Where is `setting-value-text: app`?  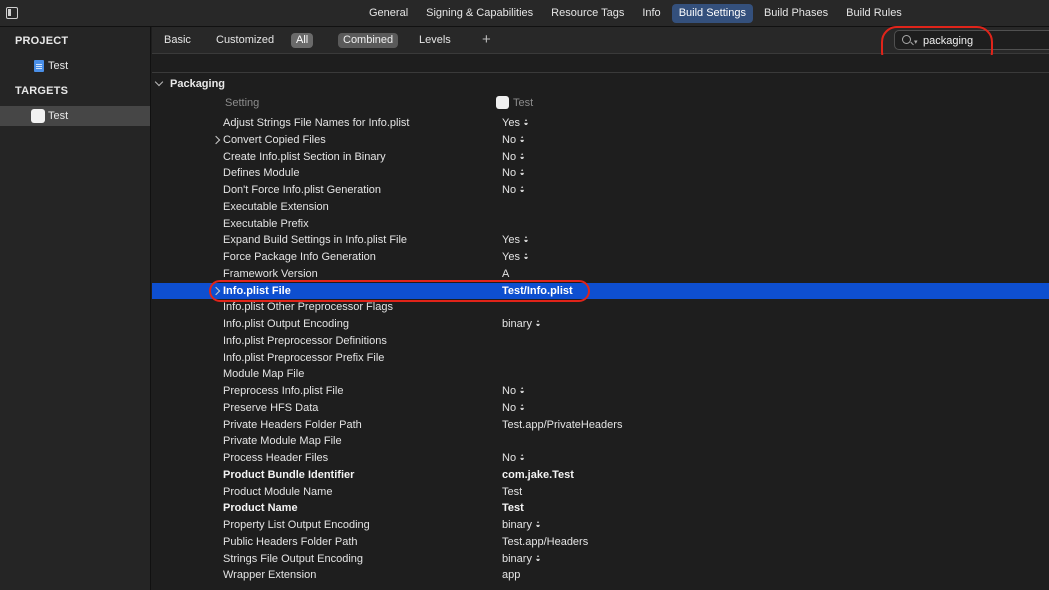
setting-value-text: app is located at coordinates (511, 575).